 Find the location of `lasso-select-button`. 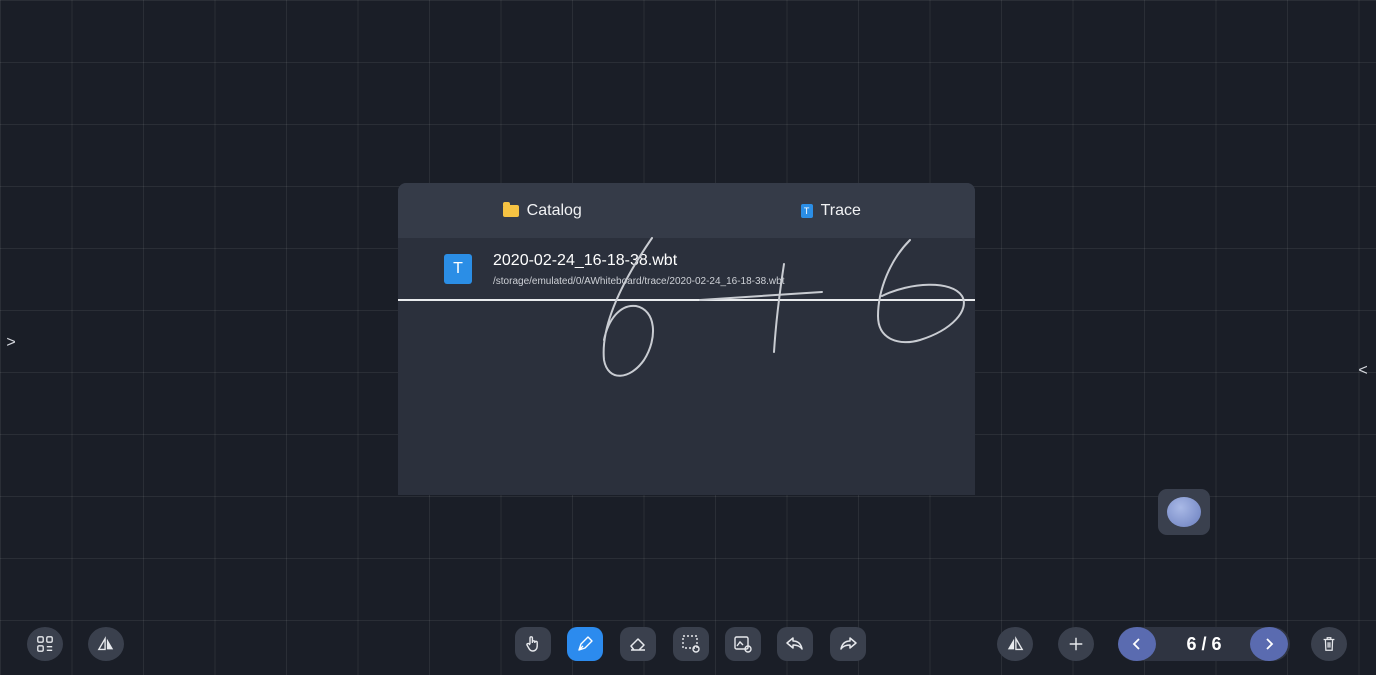

lasso-select-button is located at coordinates (691, 644).